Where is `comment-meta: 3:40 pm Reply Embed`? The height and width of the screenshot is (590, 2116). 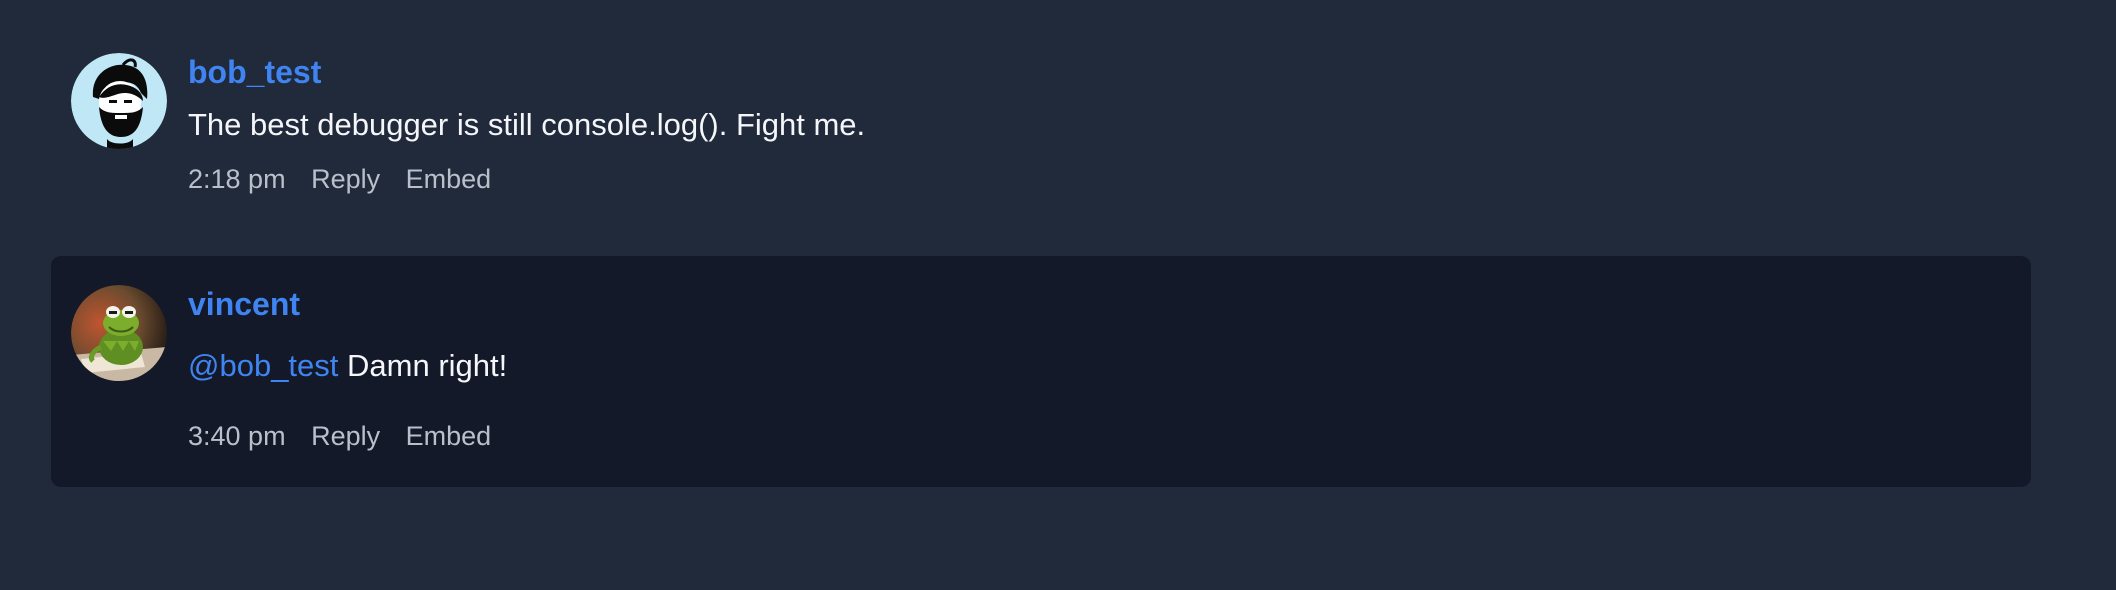
comment-meta: 3:40 pm Reply Embed is located at coordinates (348, 436).